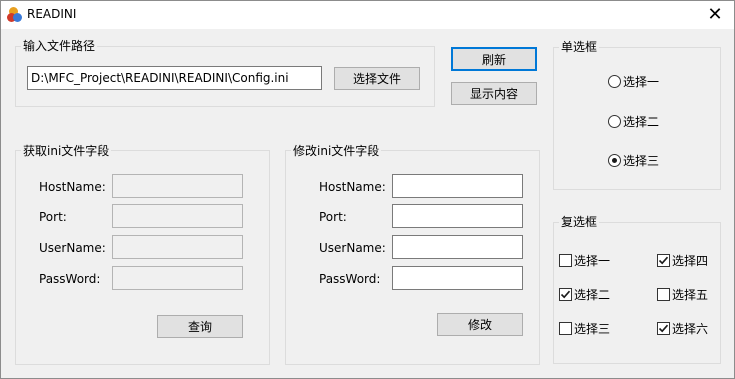 The image size is (735, 379). I want to click on get-hostname-label: HostName:, so click(72, 187).